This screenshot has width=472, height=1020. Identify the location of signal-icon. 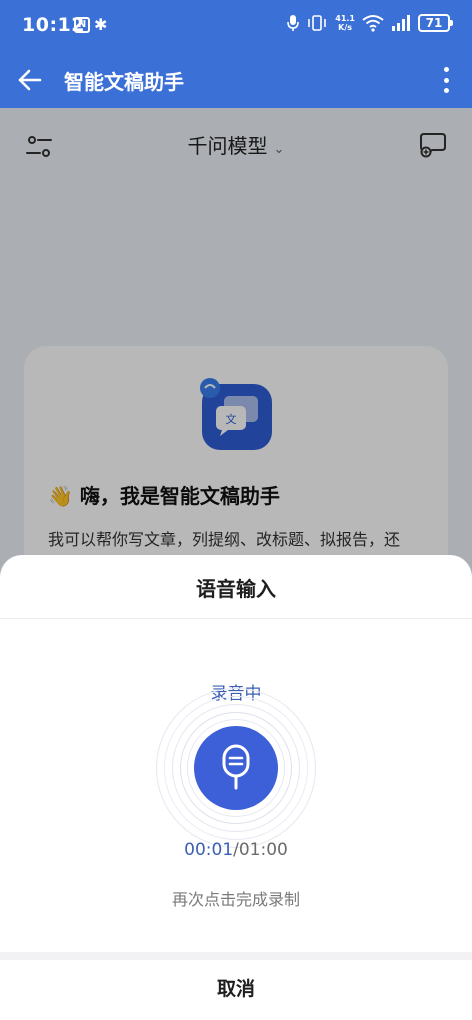
(401, 23).